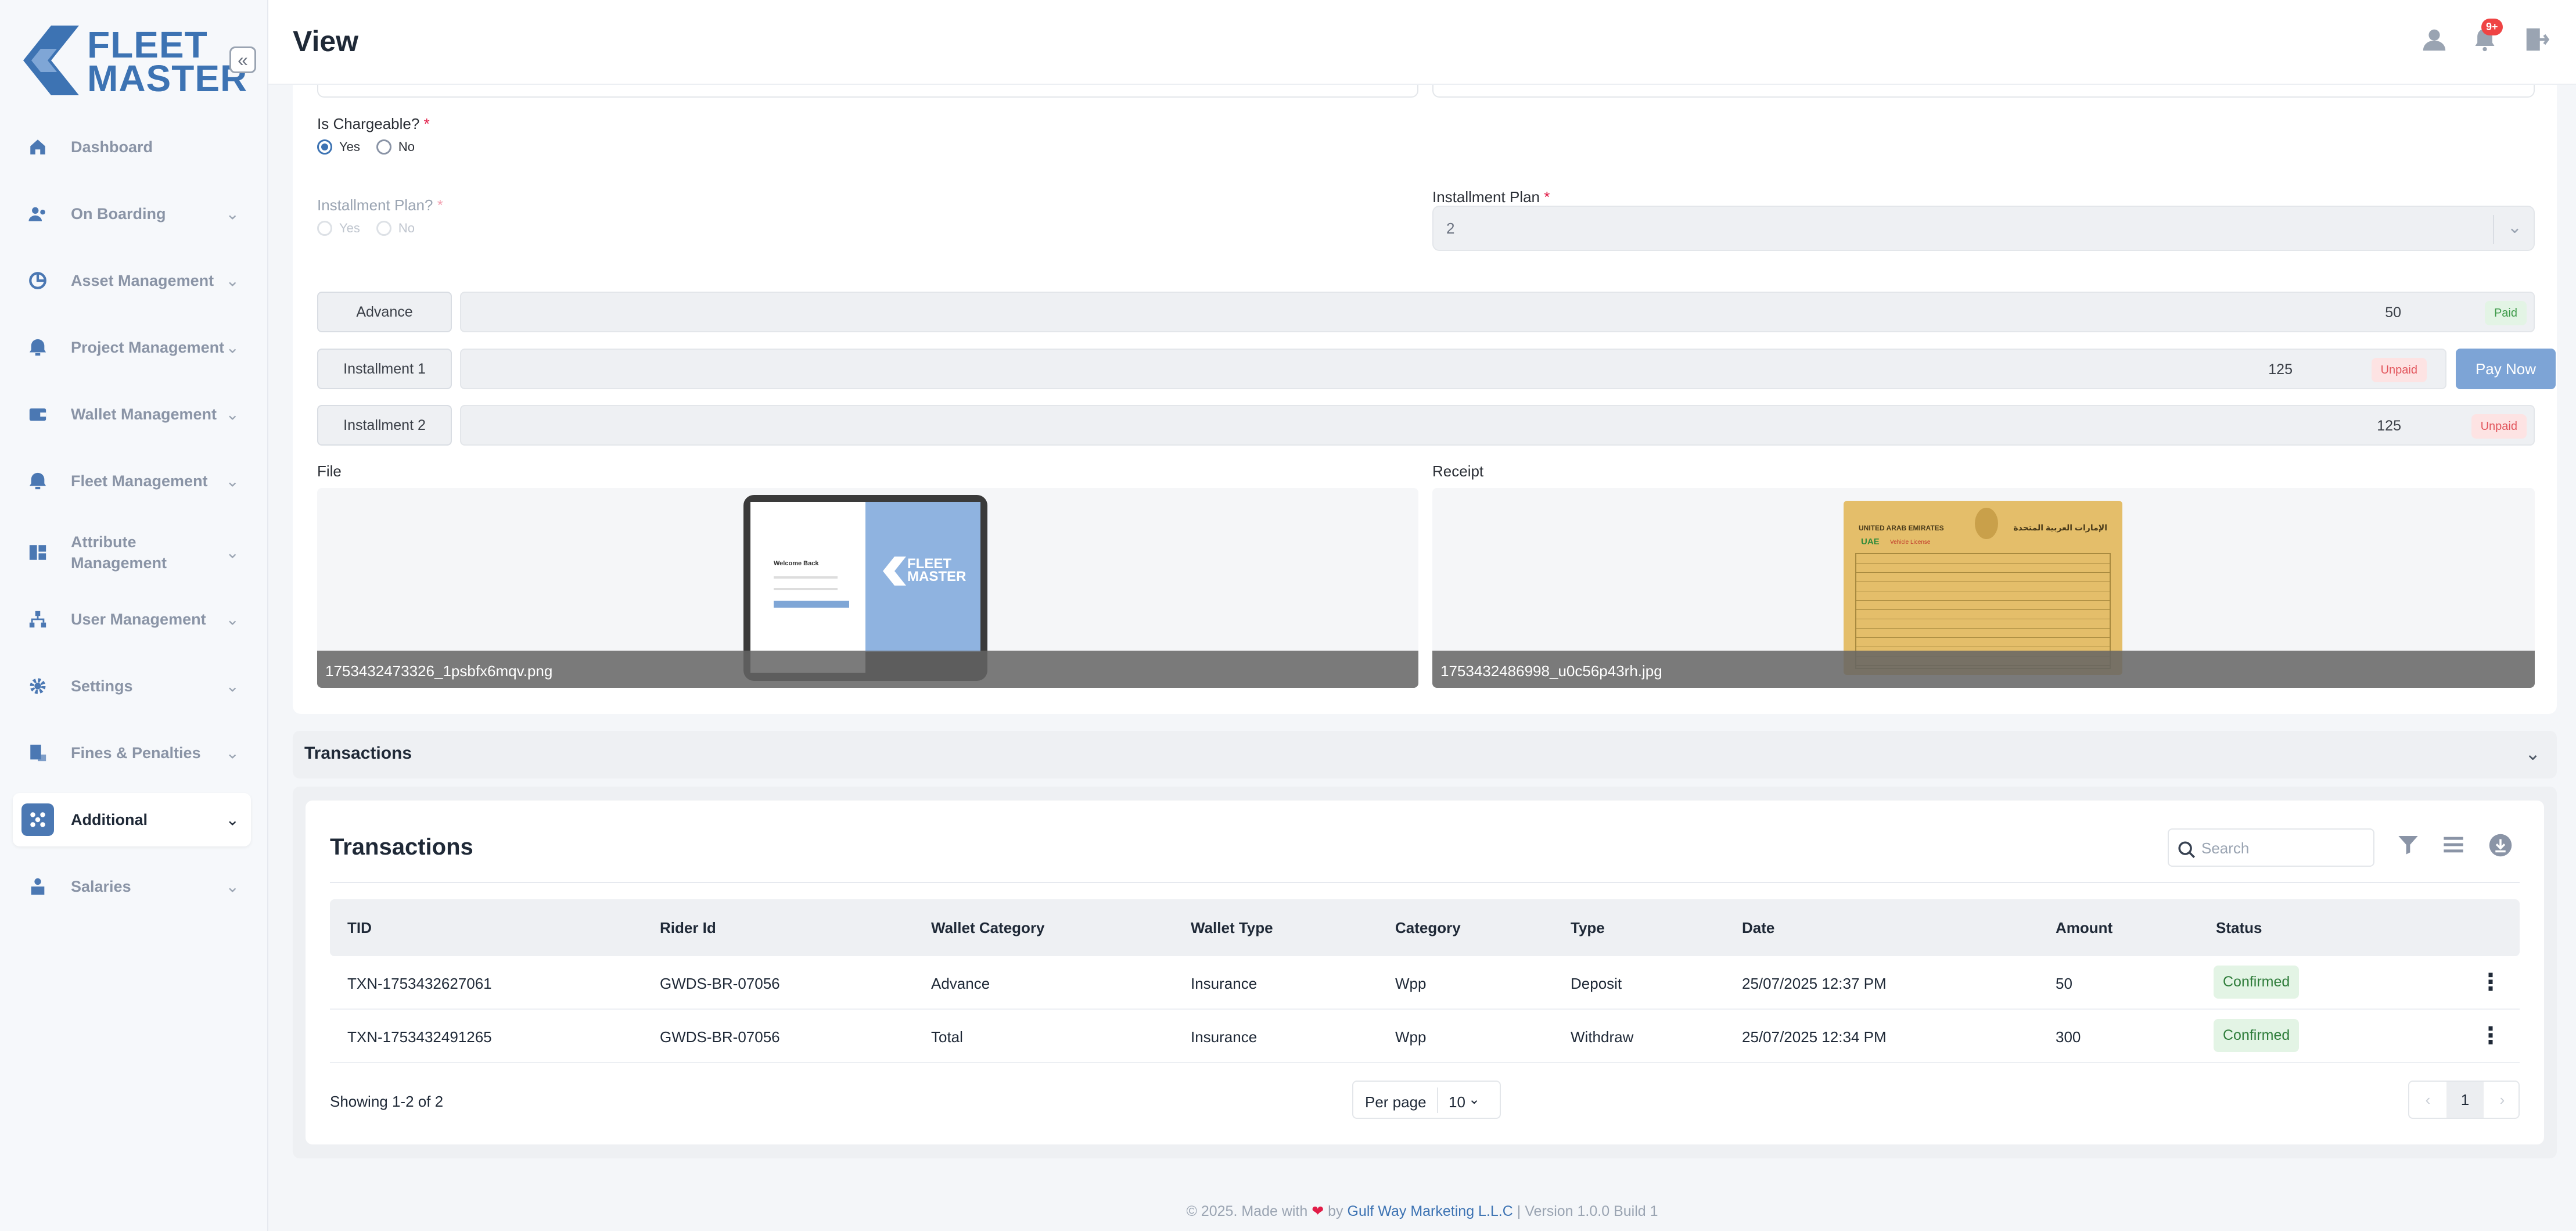 Image resolution: width=2576 pixels, height=1231 pixels. I want to click on sidebar-item-asset-management: Asset Management ⌄, so click(132, 280).